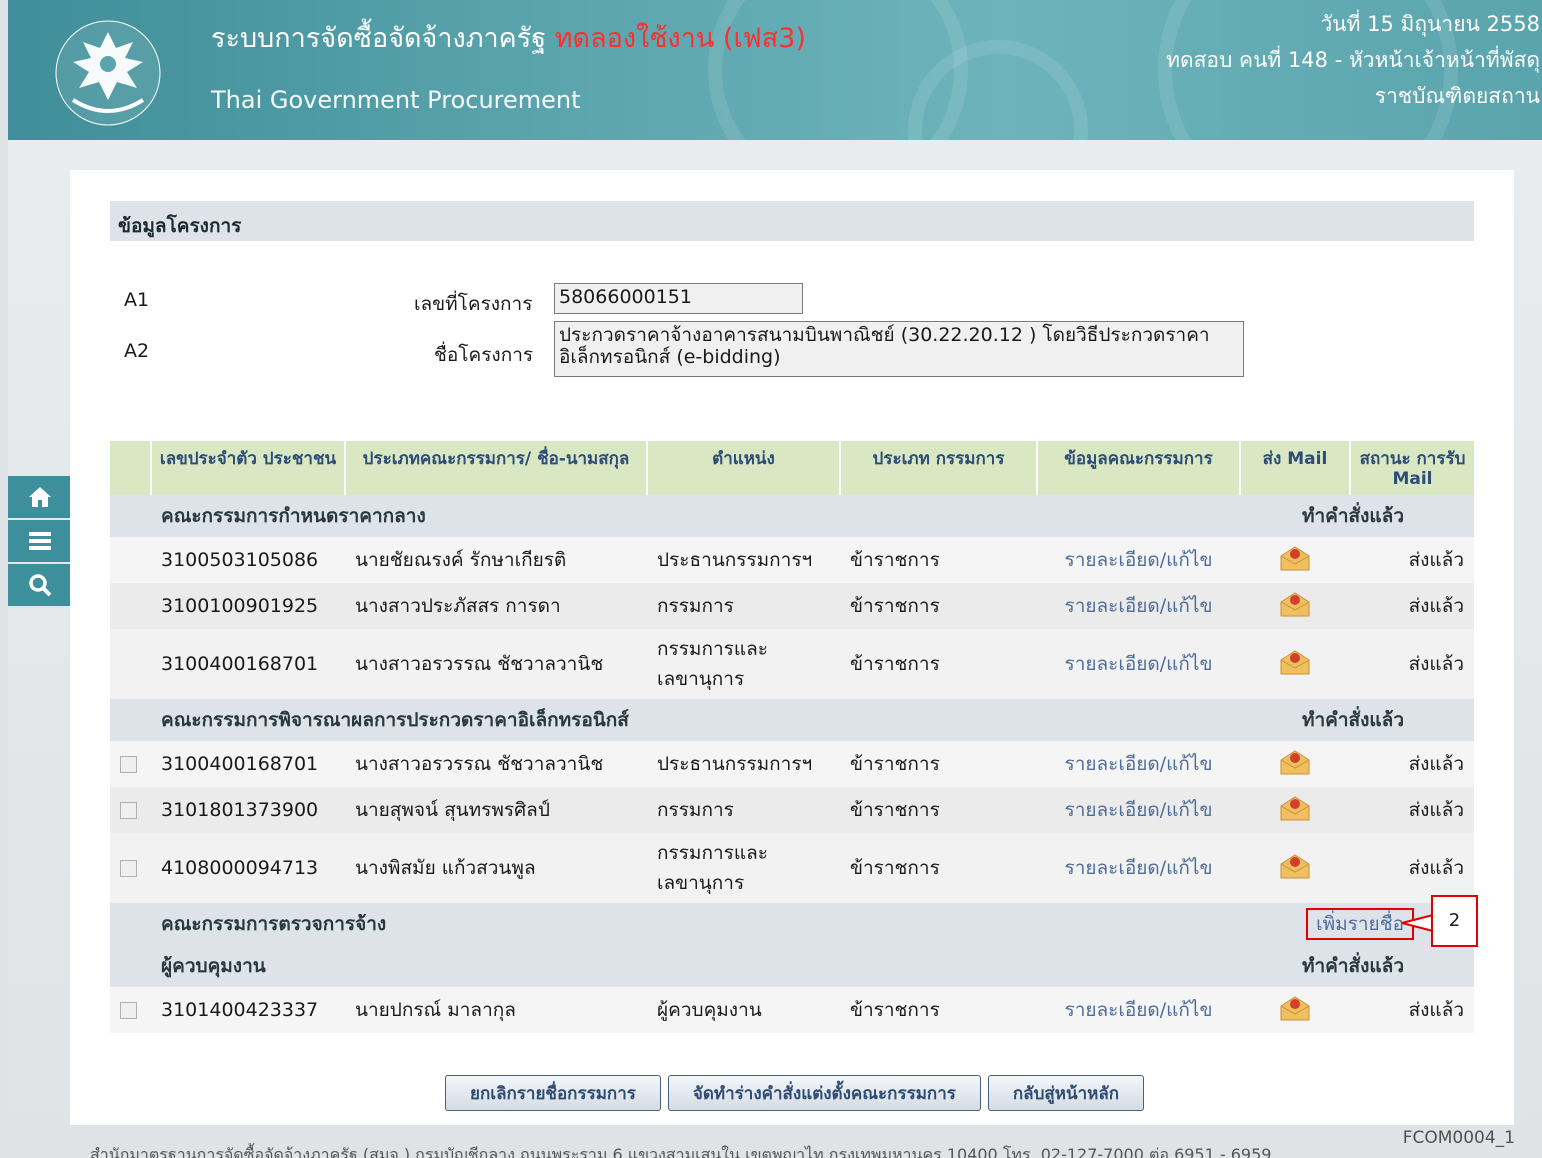 The image size is (1542, 1158). Describe the element at coordinates (824, 1093) in the screenshot. I see `draft-order-button: จัดทำร่างคำสั่งแต่งตั้งคณะกรรมการ` at that location.